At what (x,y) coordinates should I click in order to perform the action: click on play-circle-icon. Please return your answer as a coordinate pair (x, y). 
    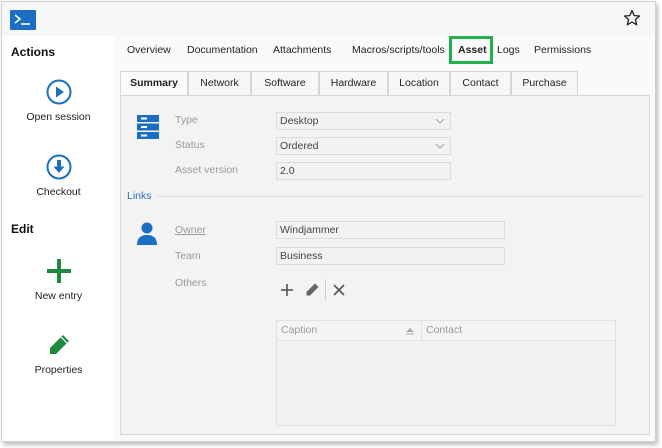
    Looking at the image, I should click on (58, 92).